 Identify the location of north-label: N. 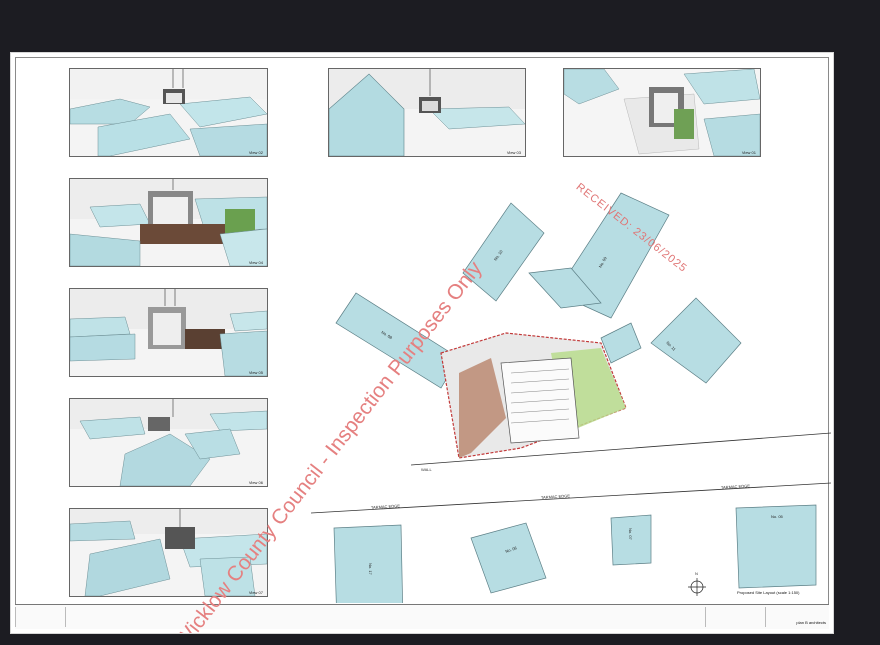
(696, 573).